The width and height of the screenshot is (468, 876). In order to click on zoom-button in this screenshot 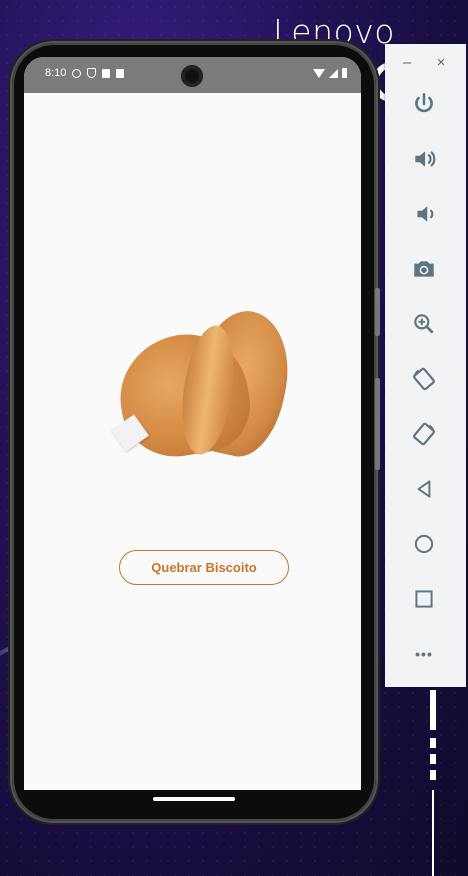, I will do `click(424, 324)`.